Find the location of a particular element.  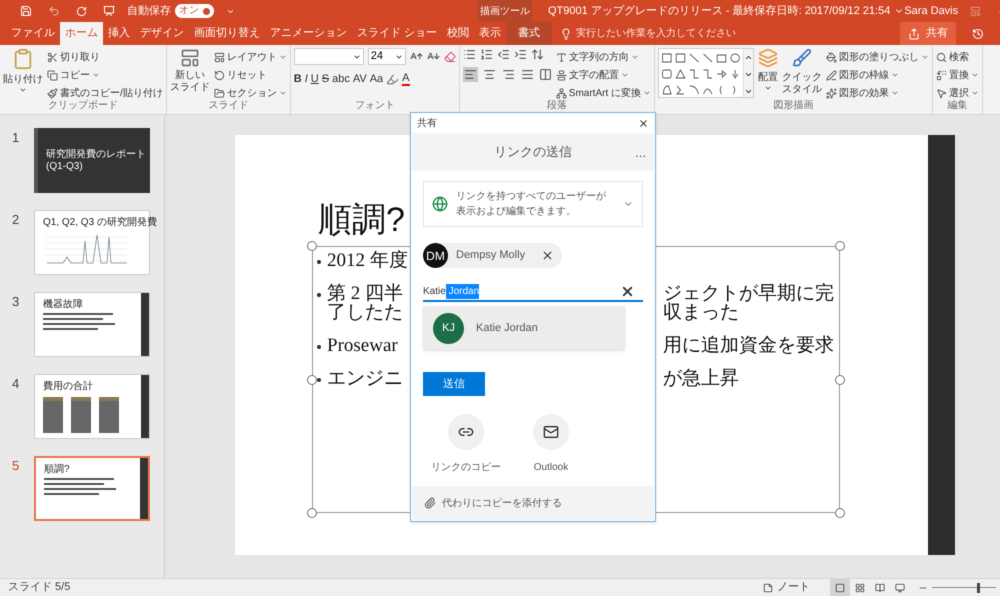

find-button: 検索 is located at coordinates (958, 57).